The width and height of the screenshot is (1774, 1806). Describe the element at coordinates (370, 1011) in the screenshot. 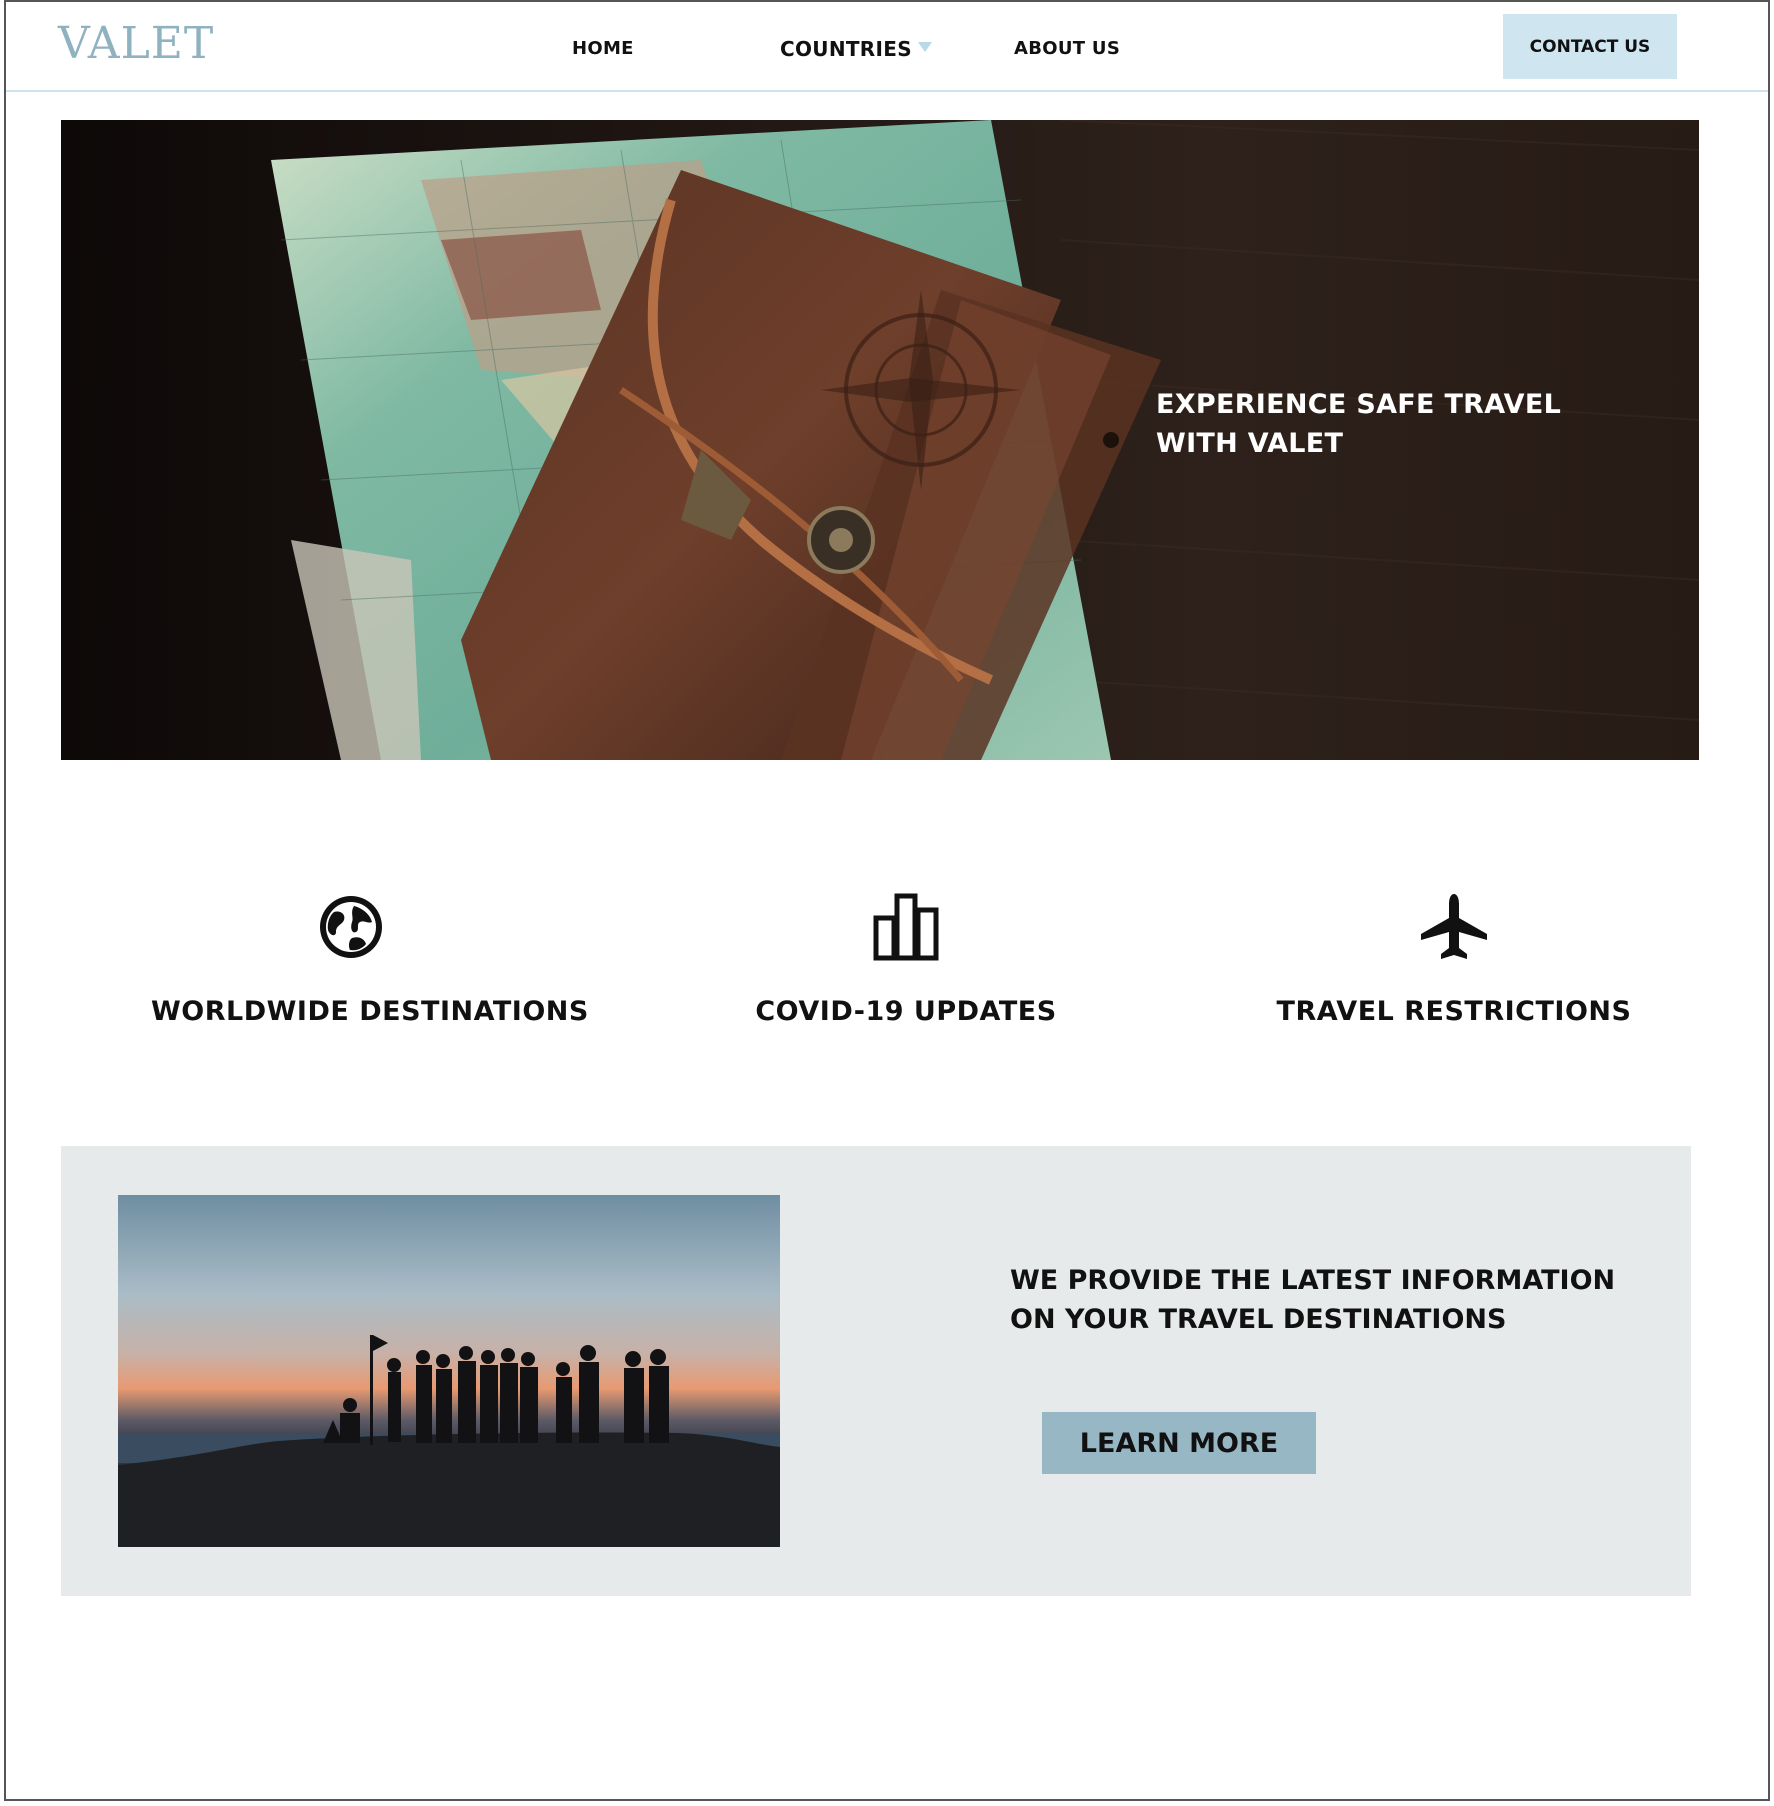

I see `feature-label: WORLDWIDE DESTINATIONS` at that location.